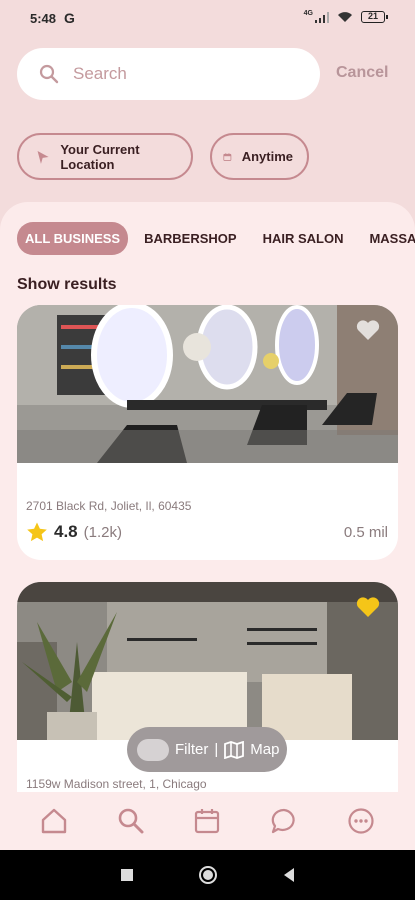 Image resolution: width=415 pixels, height=900 pixels. What do you see at coordinates (102, 532) in the screenshot?
I see `review-count: (1.2k)` at bounding box center [102, 532].